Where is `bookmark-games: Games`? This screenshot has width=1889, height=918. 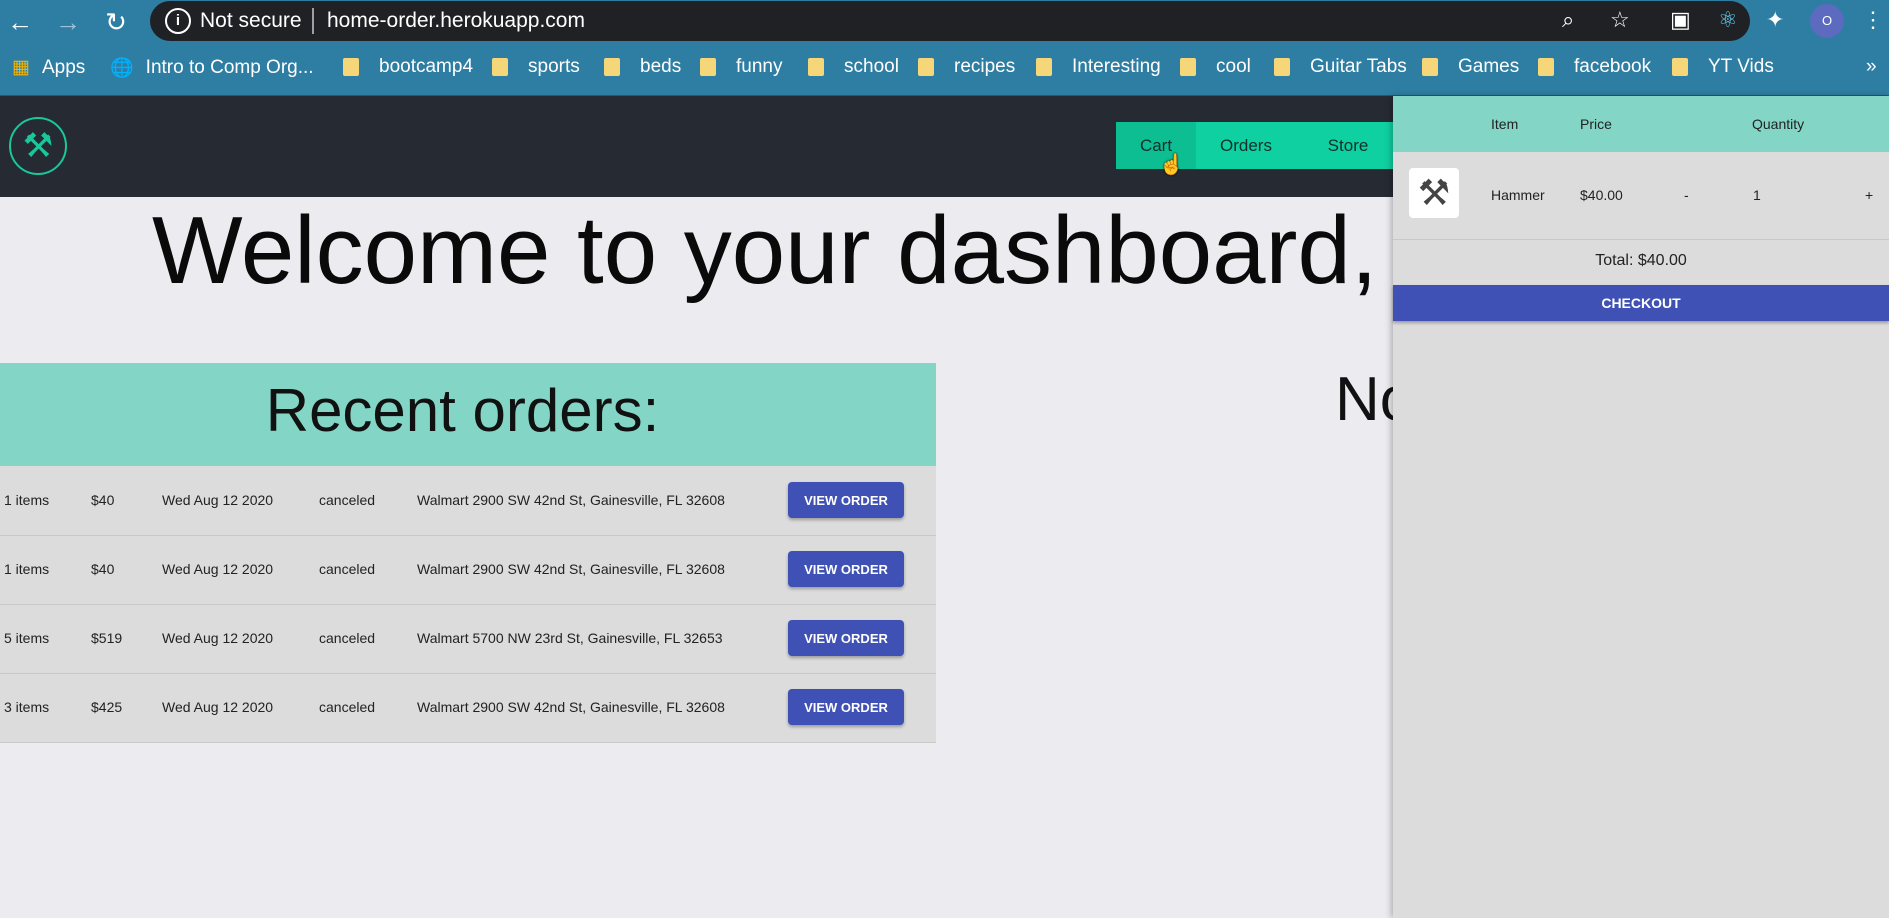
bookmark-games: Games is located at coordinates (1470, 67).